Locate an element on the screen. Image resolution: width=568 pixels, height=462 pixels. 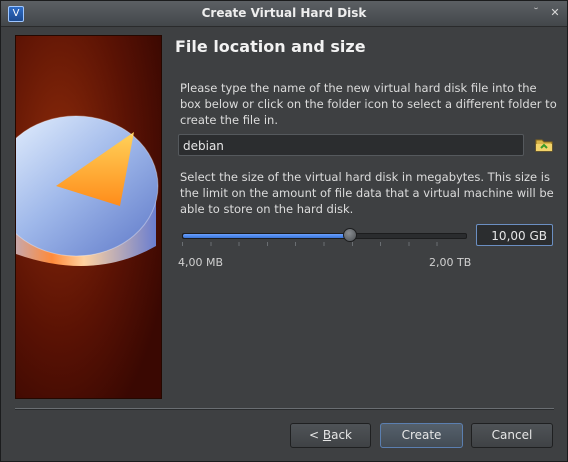
disk-size-input: 10,00 GB is located at coordinates (514, 235).